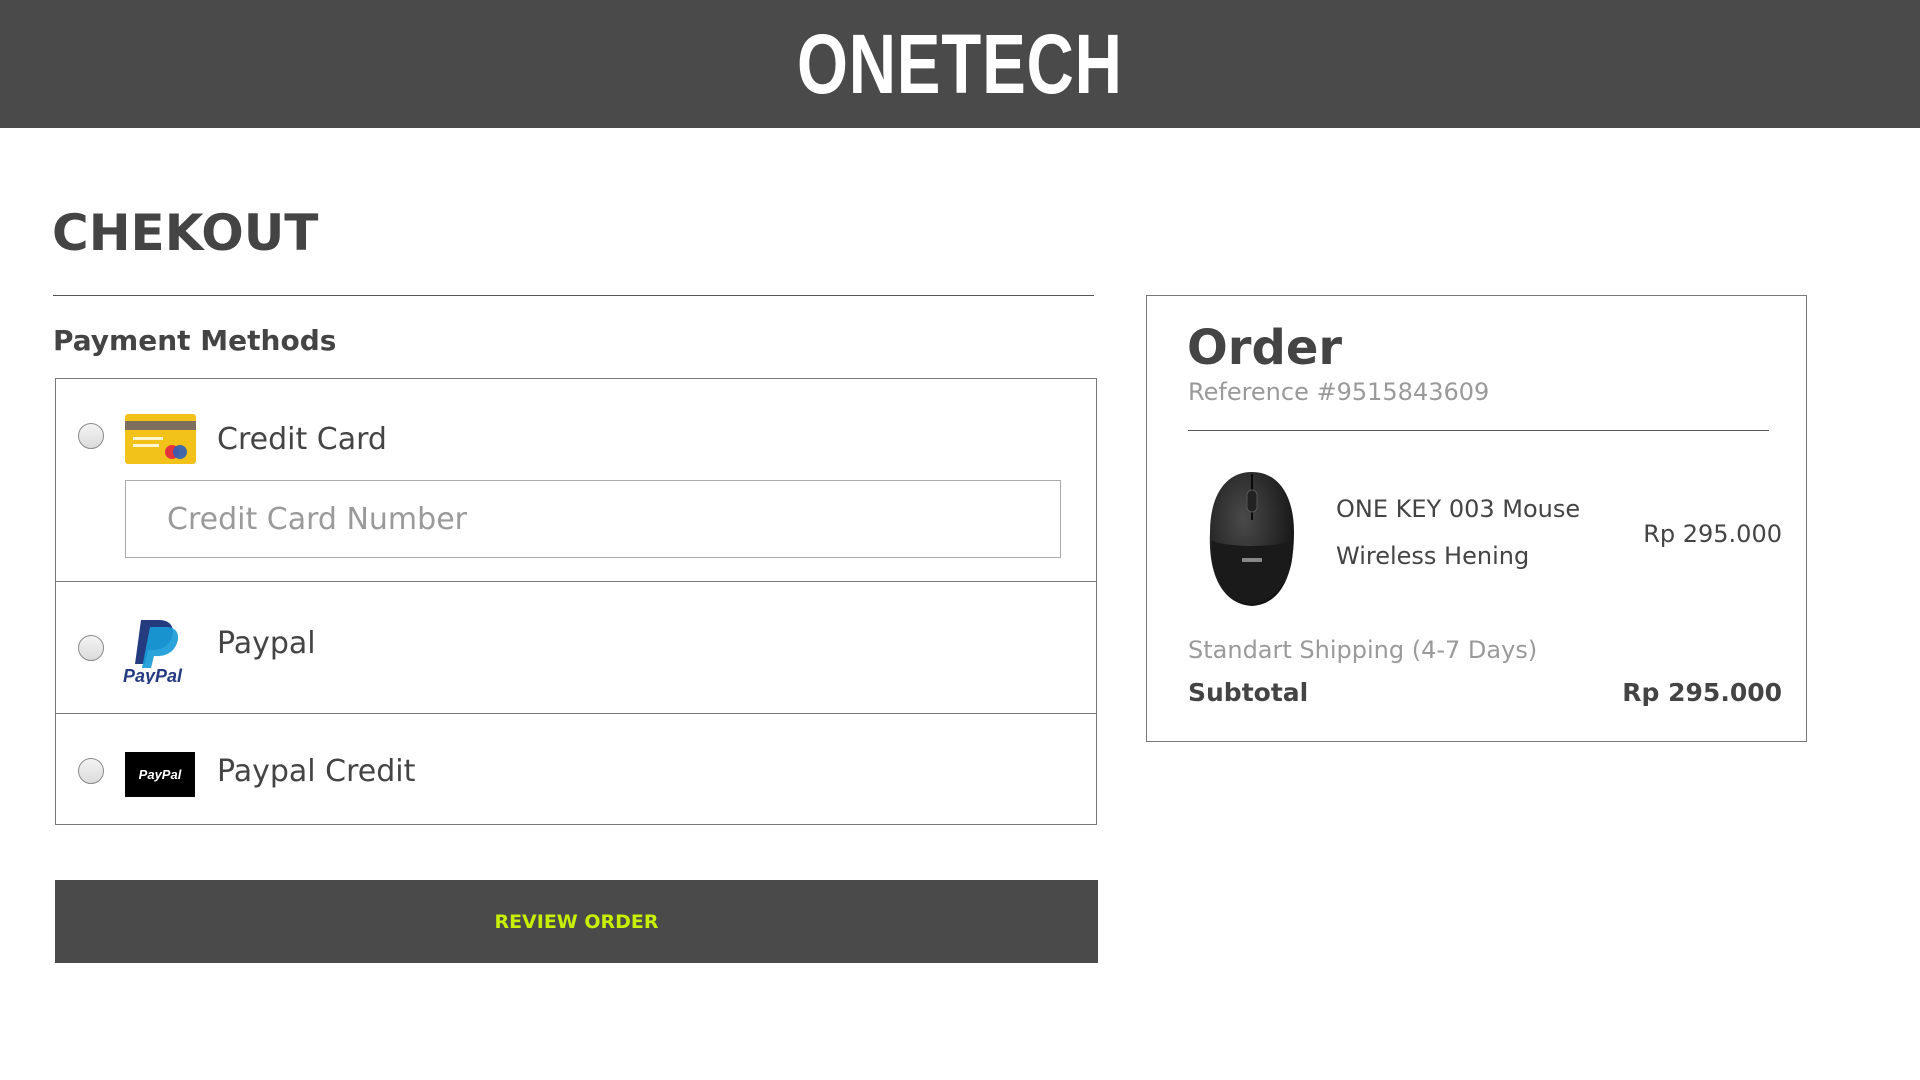 The height and width of the screenshot is (1080, 1920). Describe the element at coordinates (153, 675) in the screenshot. I see `paypal-logo-text: PayPal` at that location.